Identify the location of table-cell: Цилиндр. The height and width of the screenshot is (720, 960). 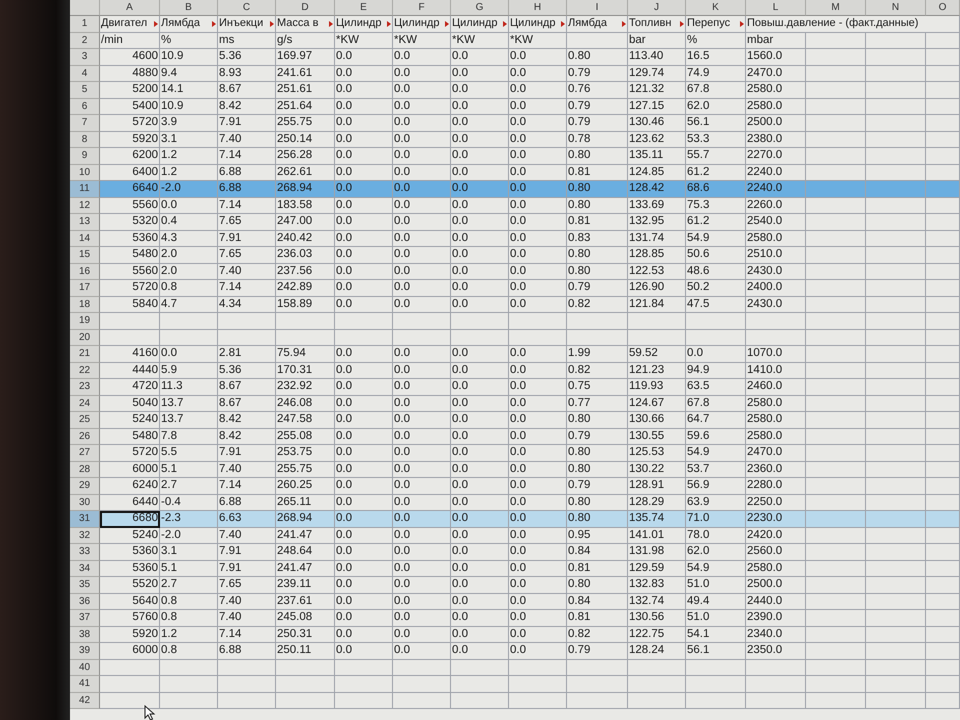
(538, 24).